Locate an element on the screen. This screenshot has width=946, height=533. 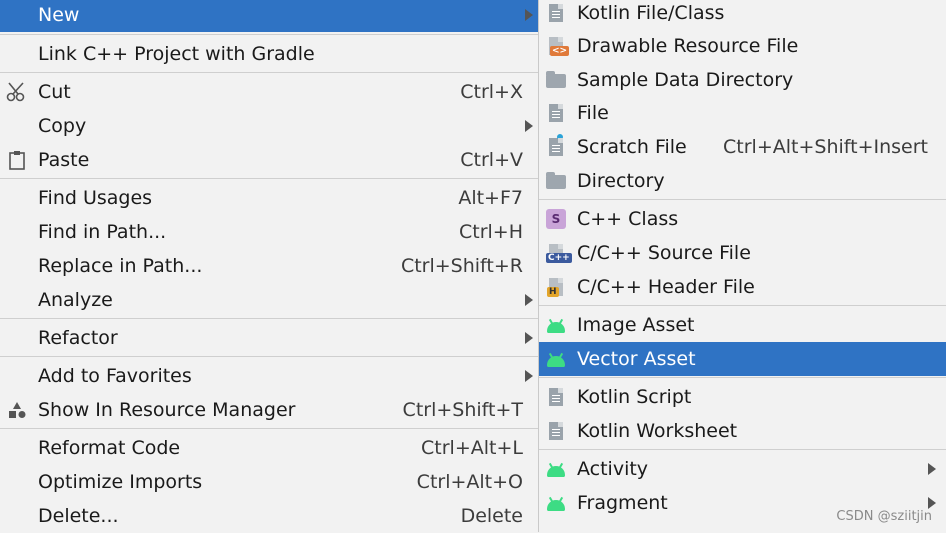
submenu-item-kotlin-worksheet: Kotlin Worksheet is located at coordinates (742, 431).